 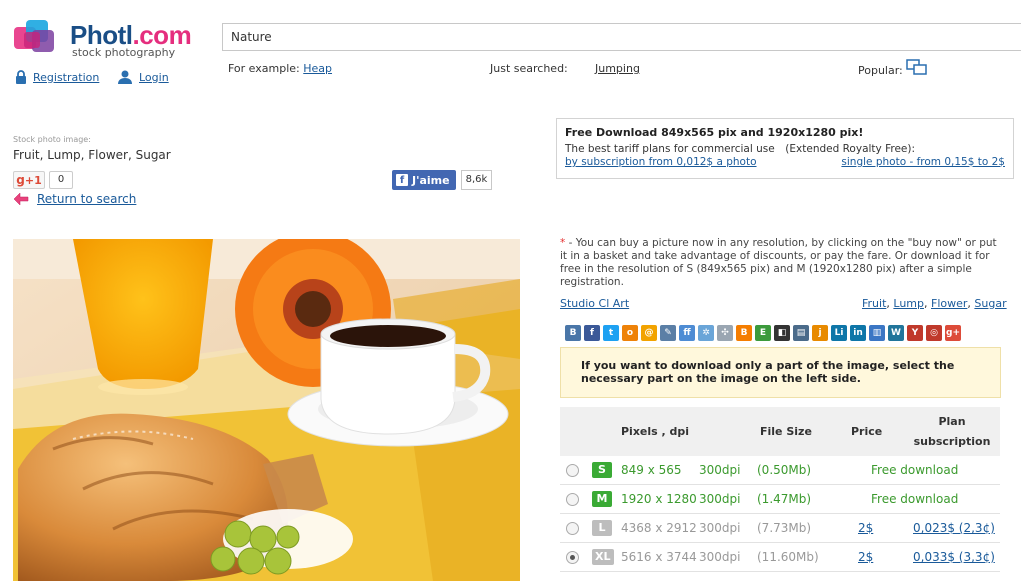 What do you see at coordinates (649, 333) in the screenshot?
I see `mailru-icon: @` at bounding box center [649, 333].